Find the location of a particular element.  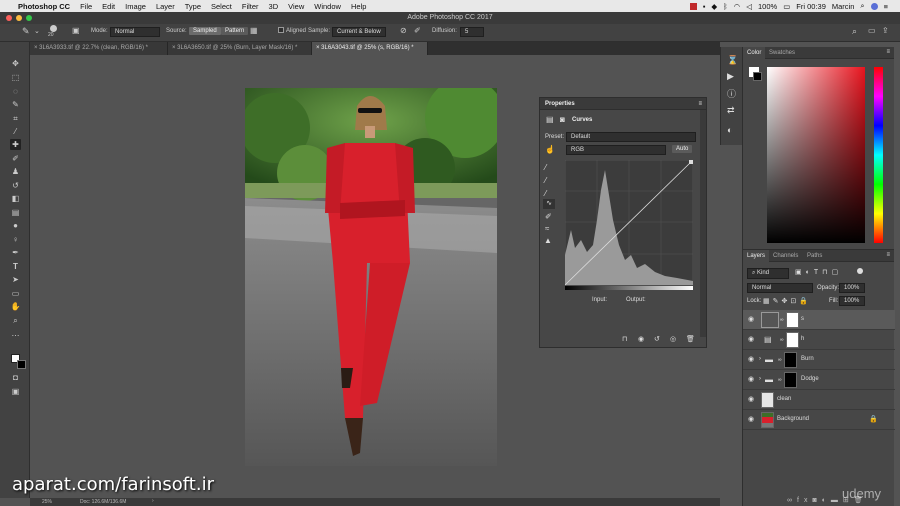

menu-app-name: Photoshop CC is located at coordinates (44, 6).